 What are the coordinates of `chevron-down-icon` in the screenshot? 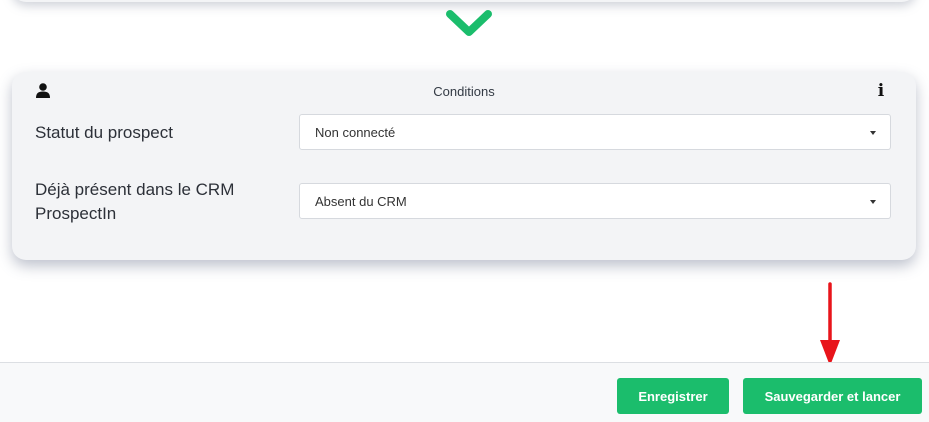 It's located at (469, 23).